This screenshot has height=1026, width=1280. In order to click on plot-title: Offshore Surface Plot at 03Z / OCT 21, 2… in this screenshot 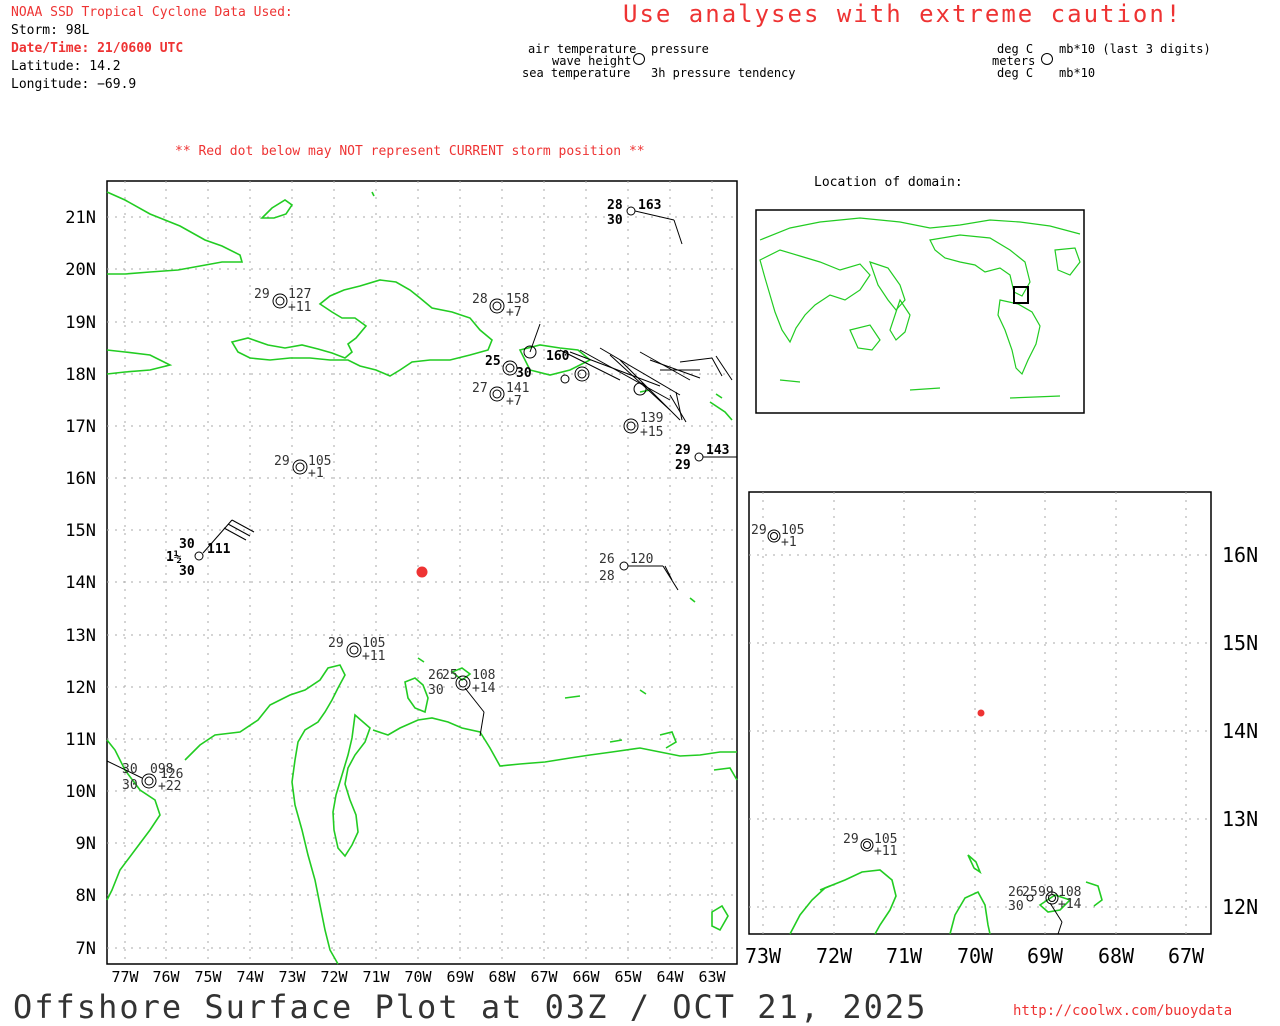, I will do `click(470, 1007)`.